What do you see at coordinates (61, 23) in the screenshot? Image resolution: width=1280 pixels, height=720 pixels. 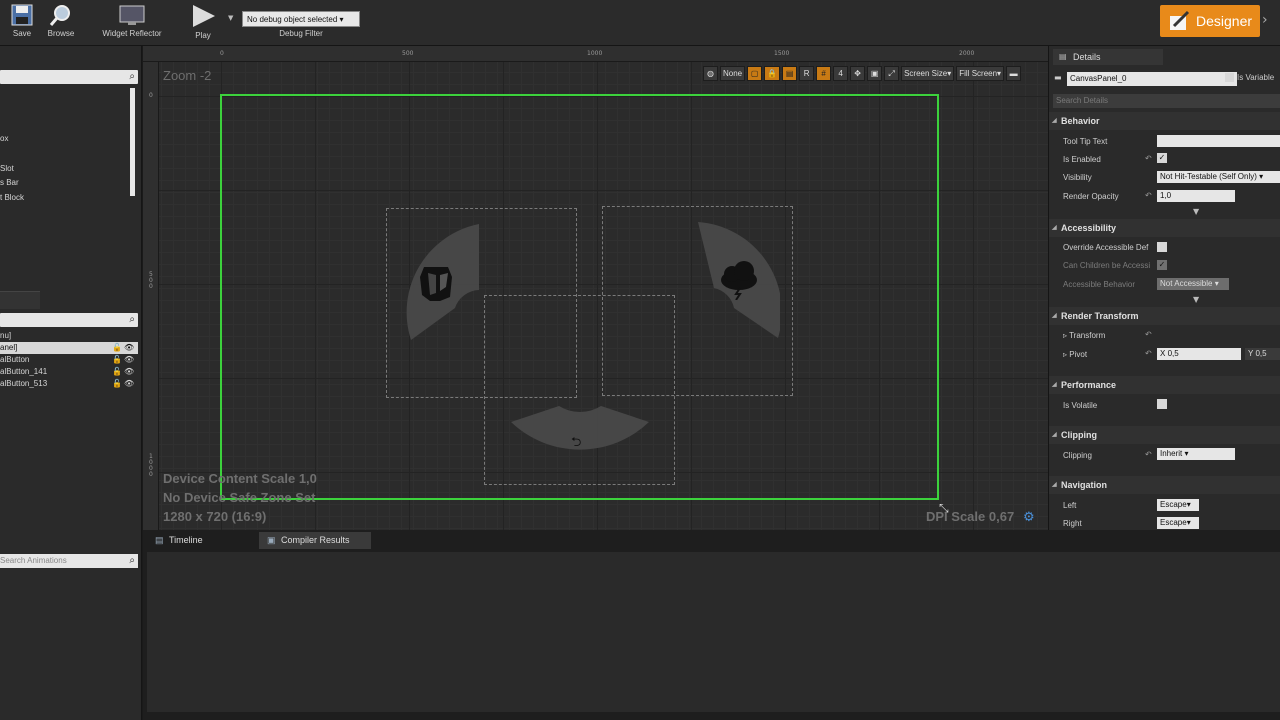 I see `browse-button: Browse` at bounding box center [61, 23].